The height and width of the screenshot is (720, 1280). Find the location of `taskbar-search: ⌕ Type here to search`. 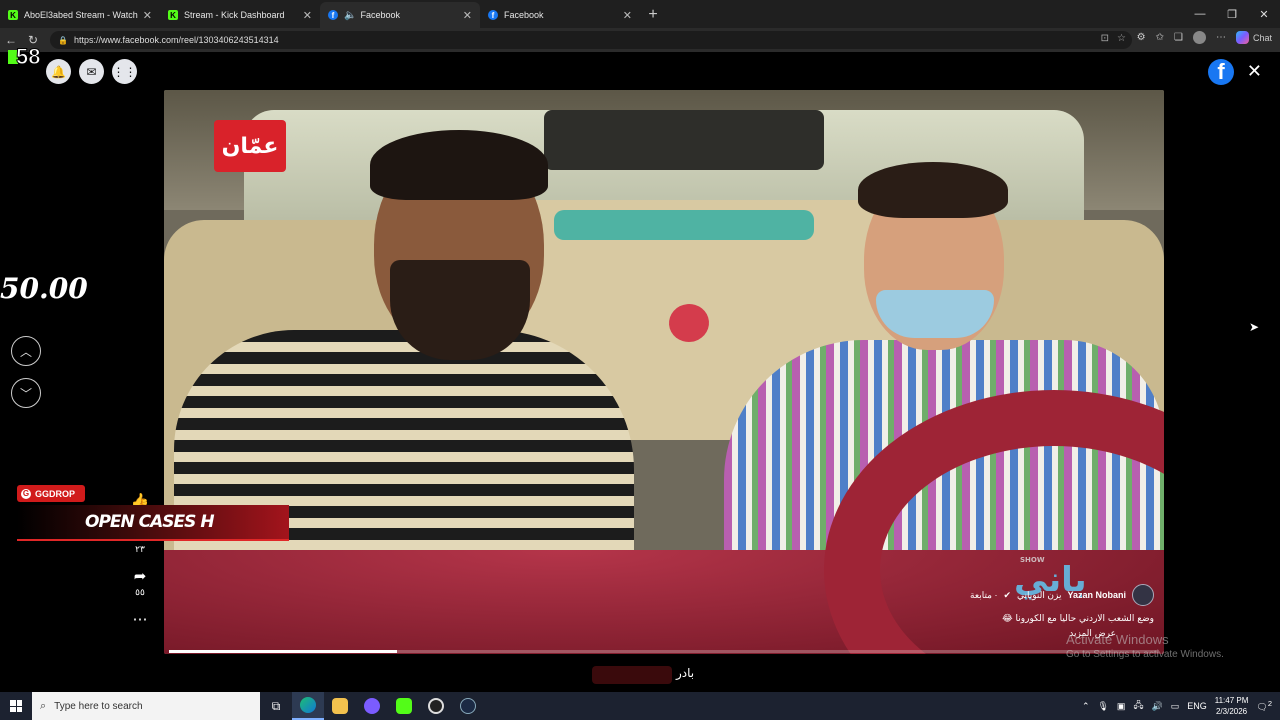

taskbar-search: ⌕ Type here to search is located at coordinates (146, 706).